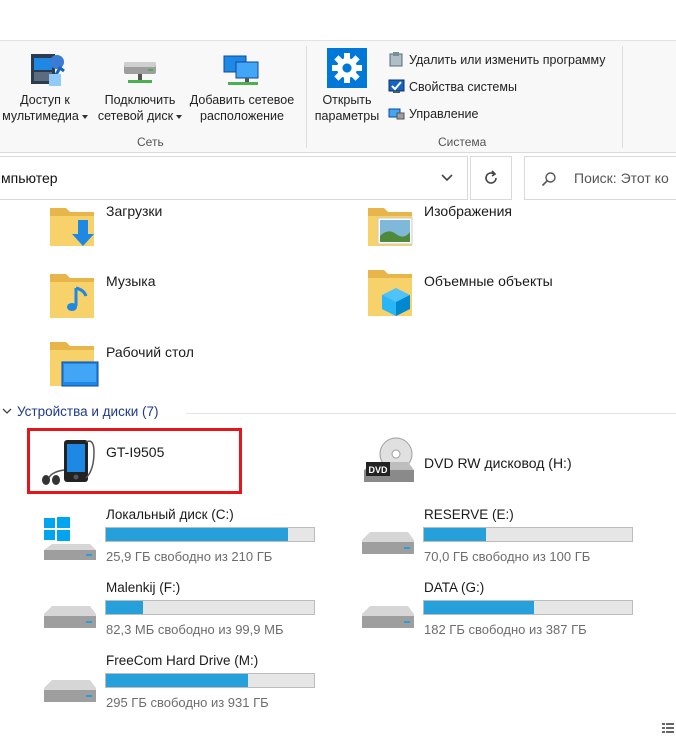  Describe the element at coordinates (187, 702) in the screenshot. I see `drive-m-free-text: 295 ГБ свободно из 931 ГБ` at that location.